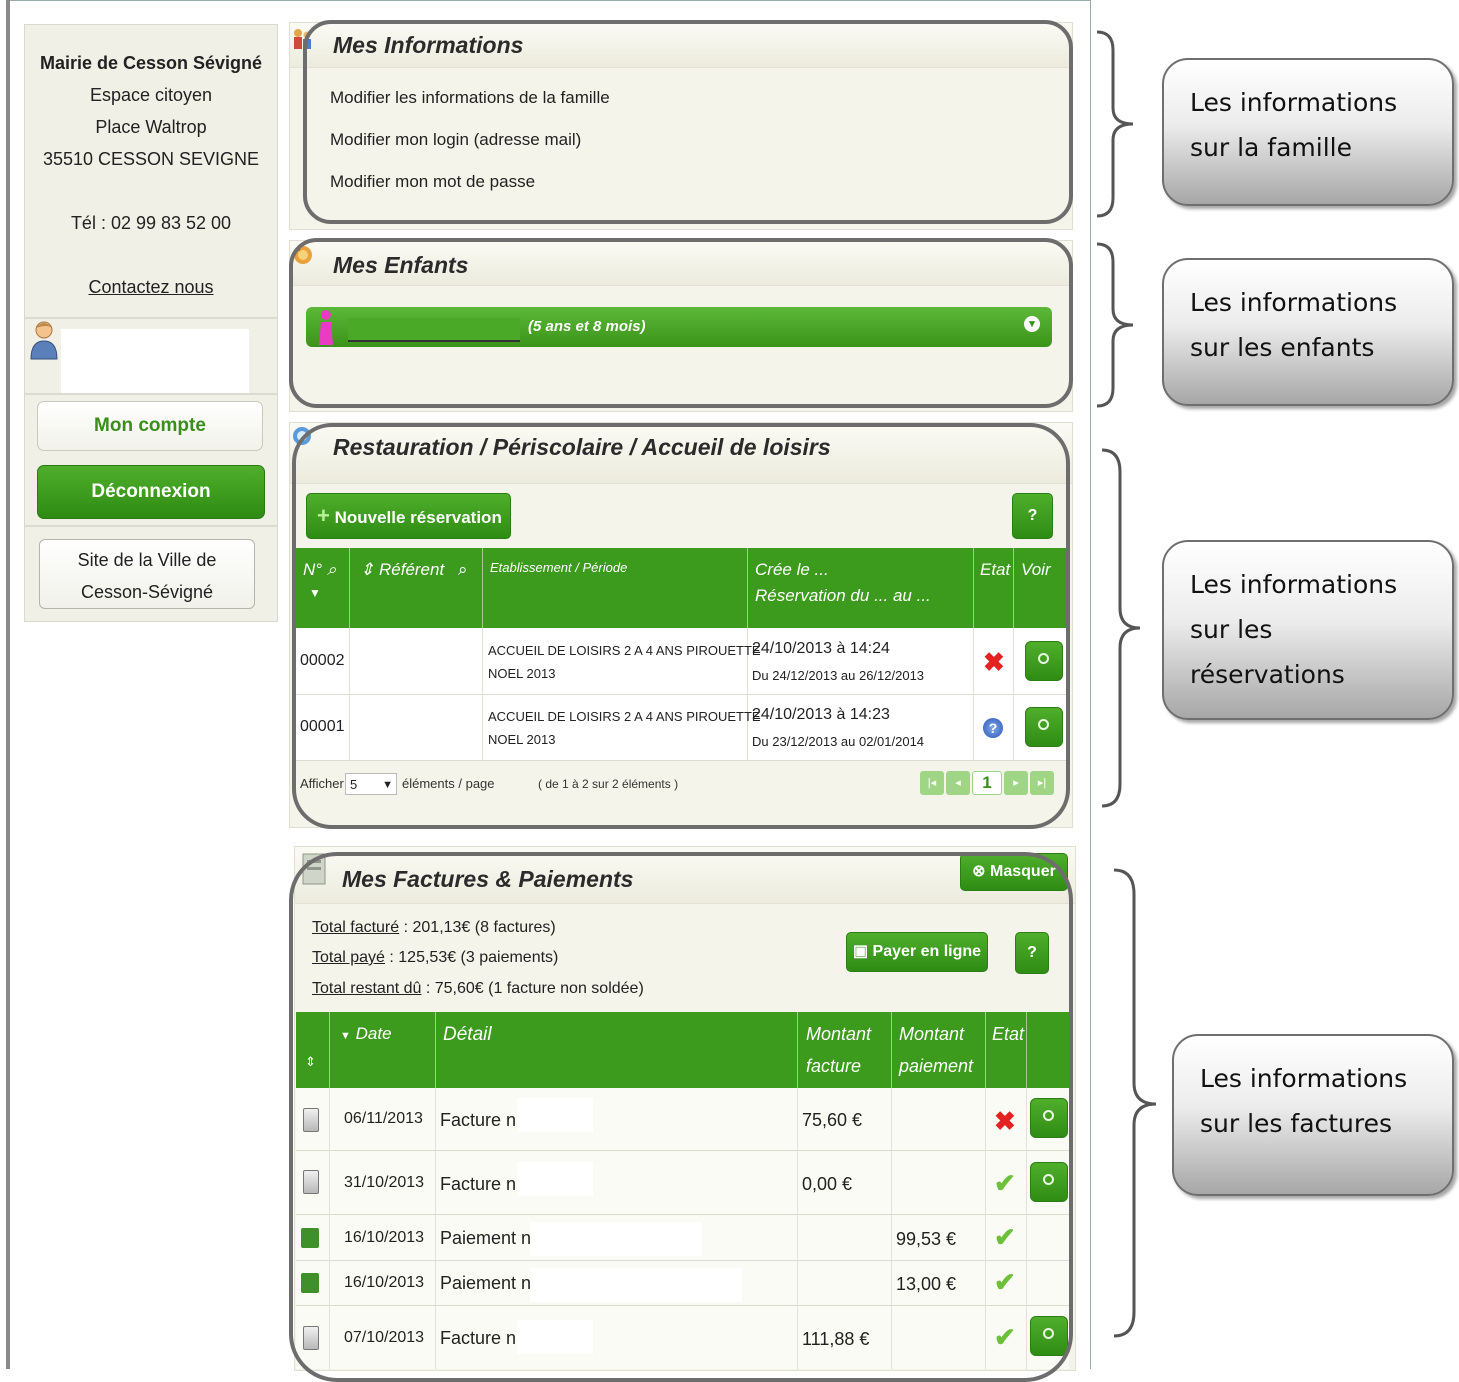 The width and height of the screenshot is (1459, 1382). What do you see at coordinates (303, 254) in the screenshot?
I see `children-icon` at bounding box center [303, 254].